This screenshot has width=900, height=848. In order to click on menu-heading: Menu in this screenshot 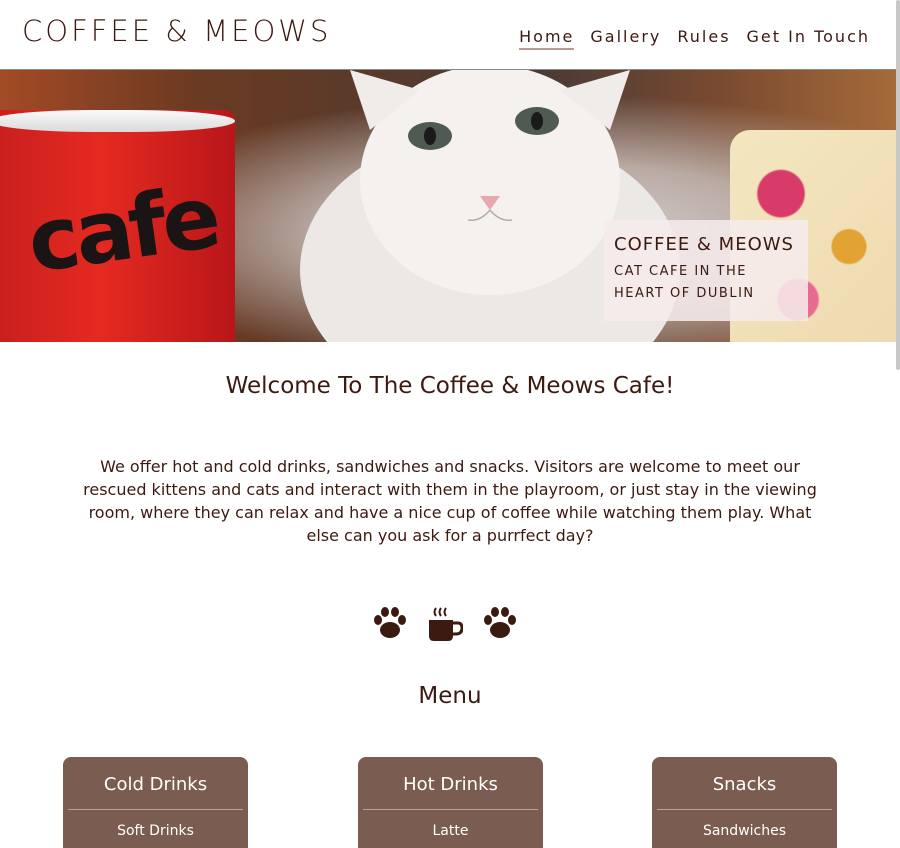, I will do `click(450, 696)`.